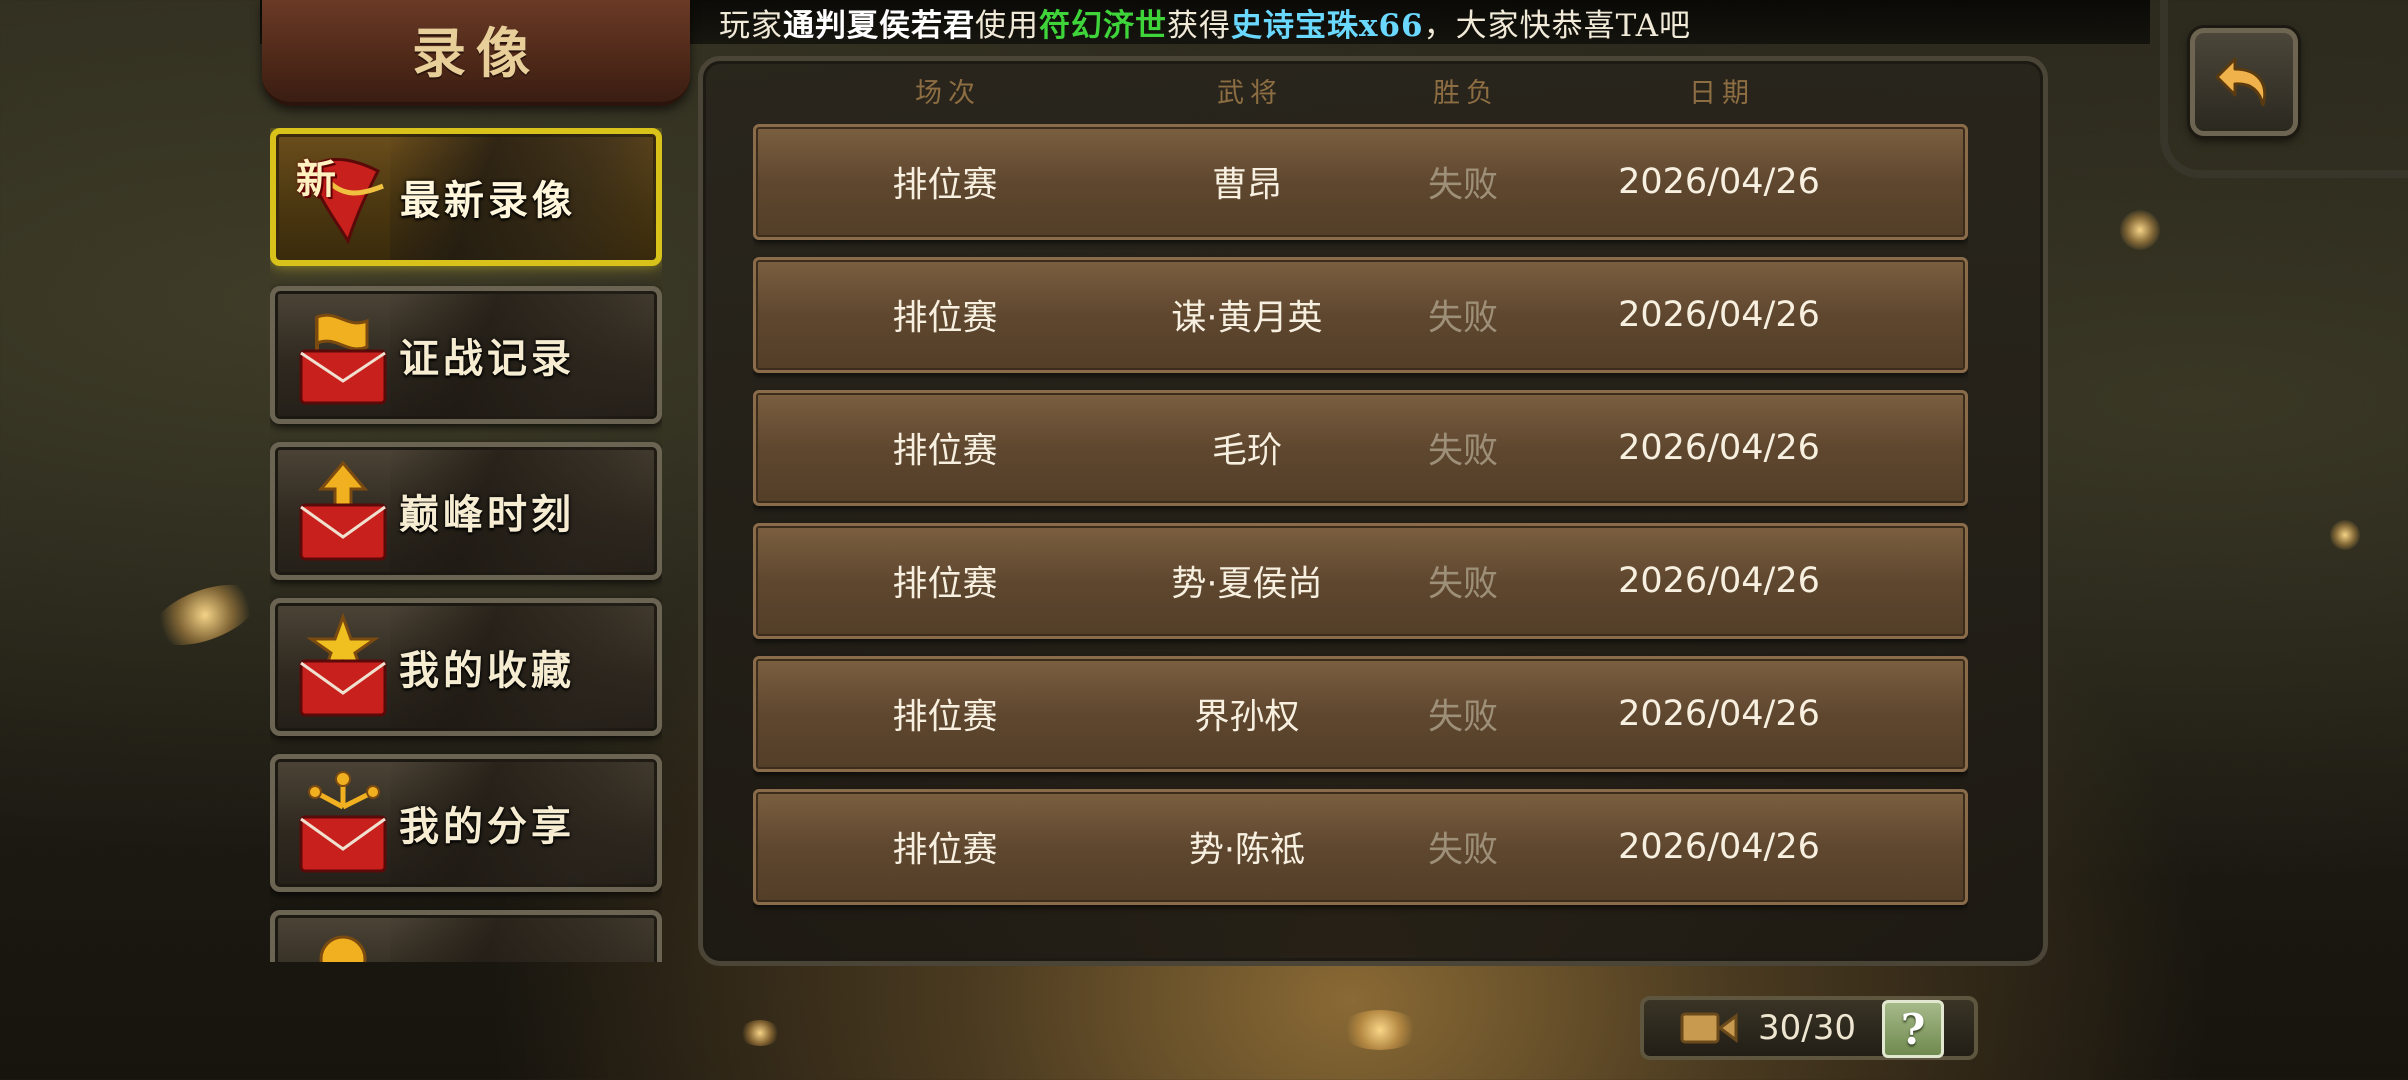  What do you see at coordinates (1722, 93) in the screenshot?
I see `column-header-date: 日期` at bounding box center [1722, 93].